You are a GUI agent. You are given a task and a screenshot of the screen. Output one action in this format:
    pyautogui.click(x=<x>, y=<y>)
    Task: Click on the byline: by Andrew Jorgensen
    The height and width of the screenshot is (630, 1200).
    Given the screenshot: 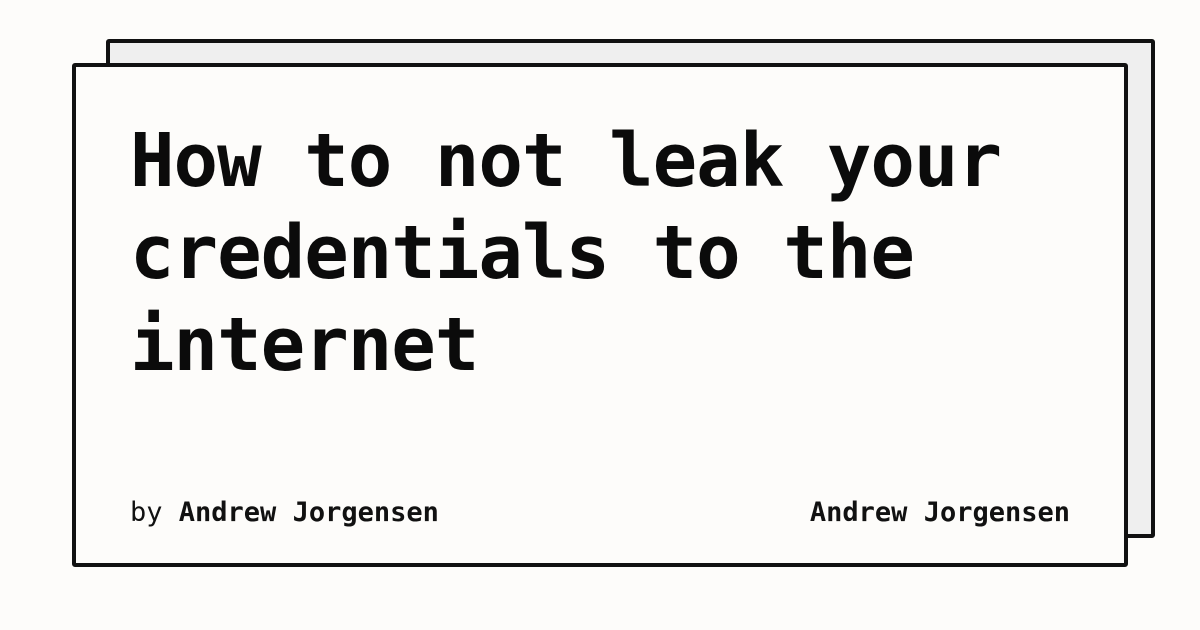 What is the action you would take?
    pyautogui.click(x=284, y=513)
    